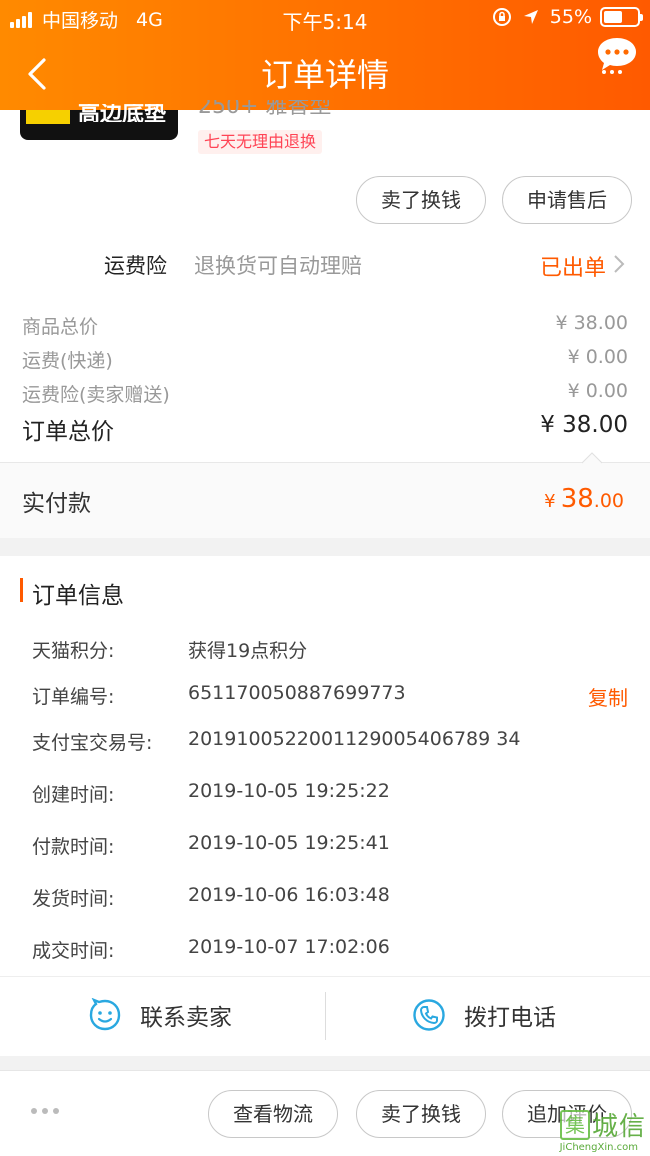 This screenshot has height=1156, width=650. I want to click on paid-decimal: .00, so click(608, 501).